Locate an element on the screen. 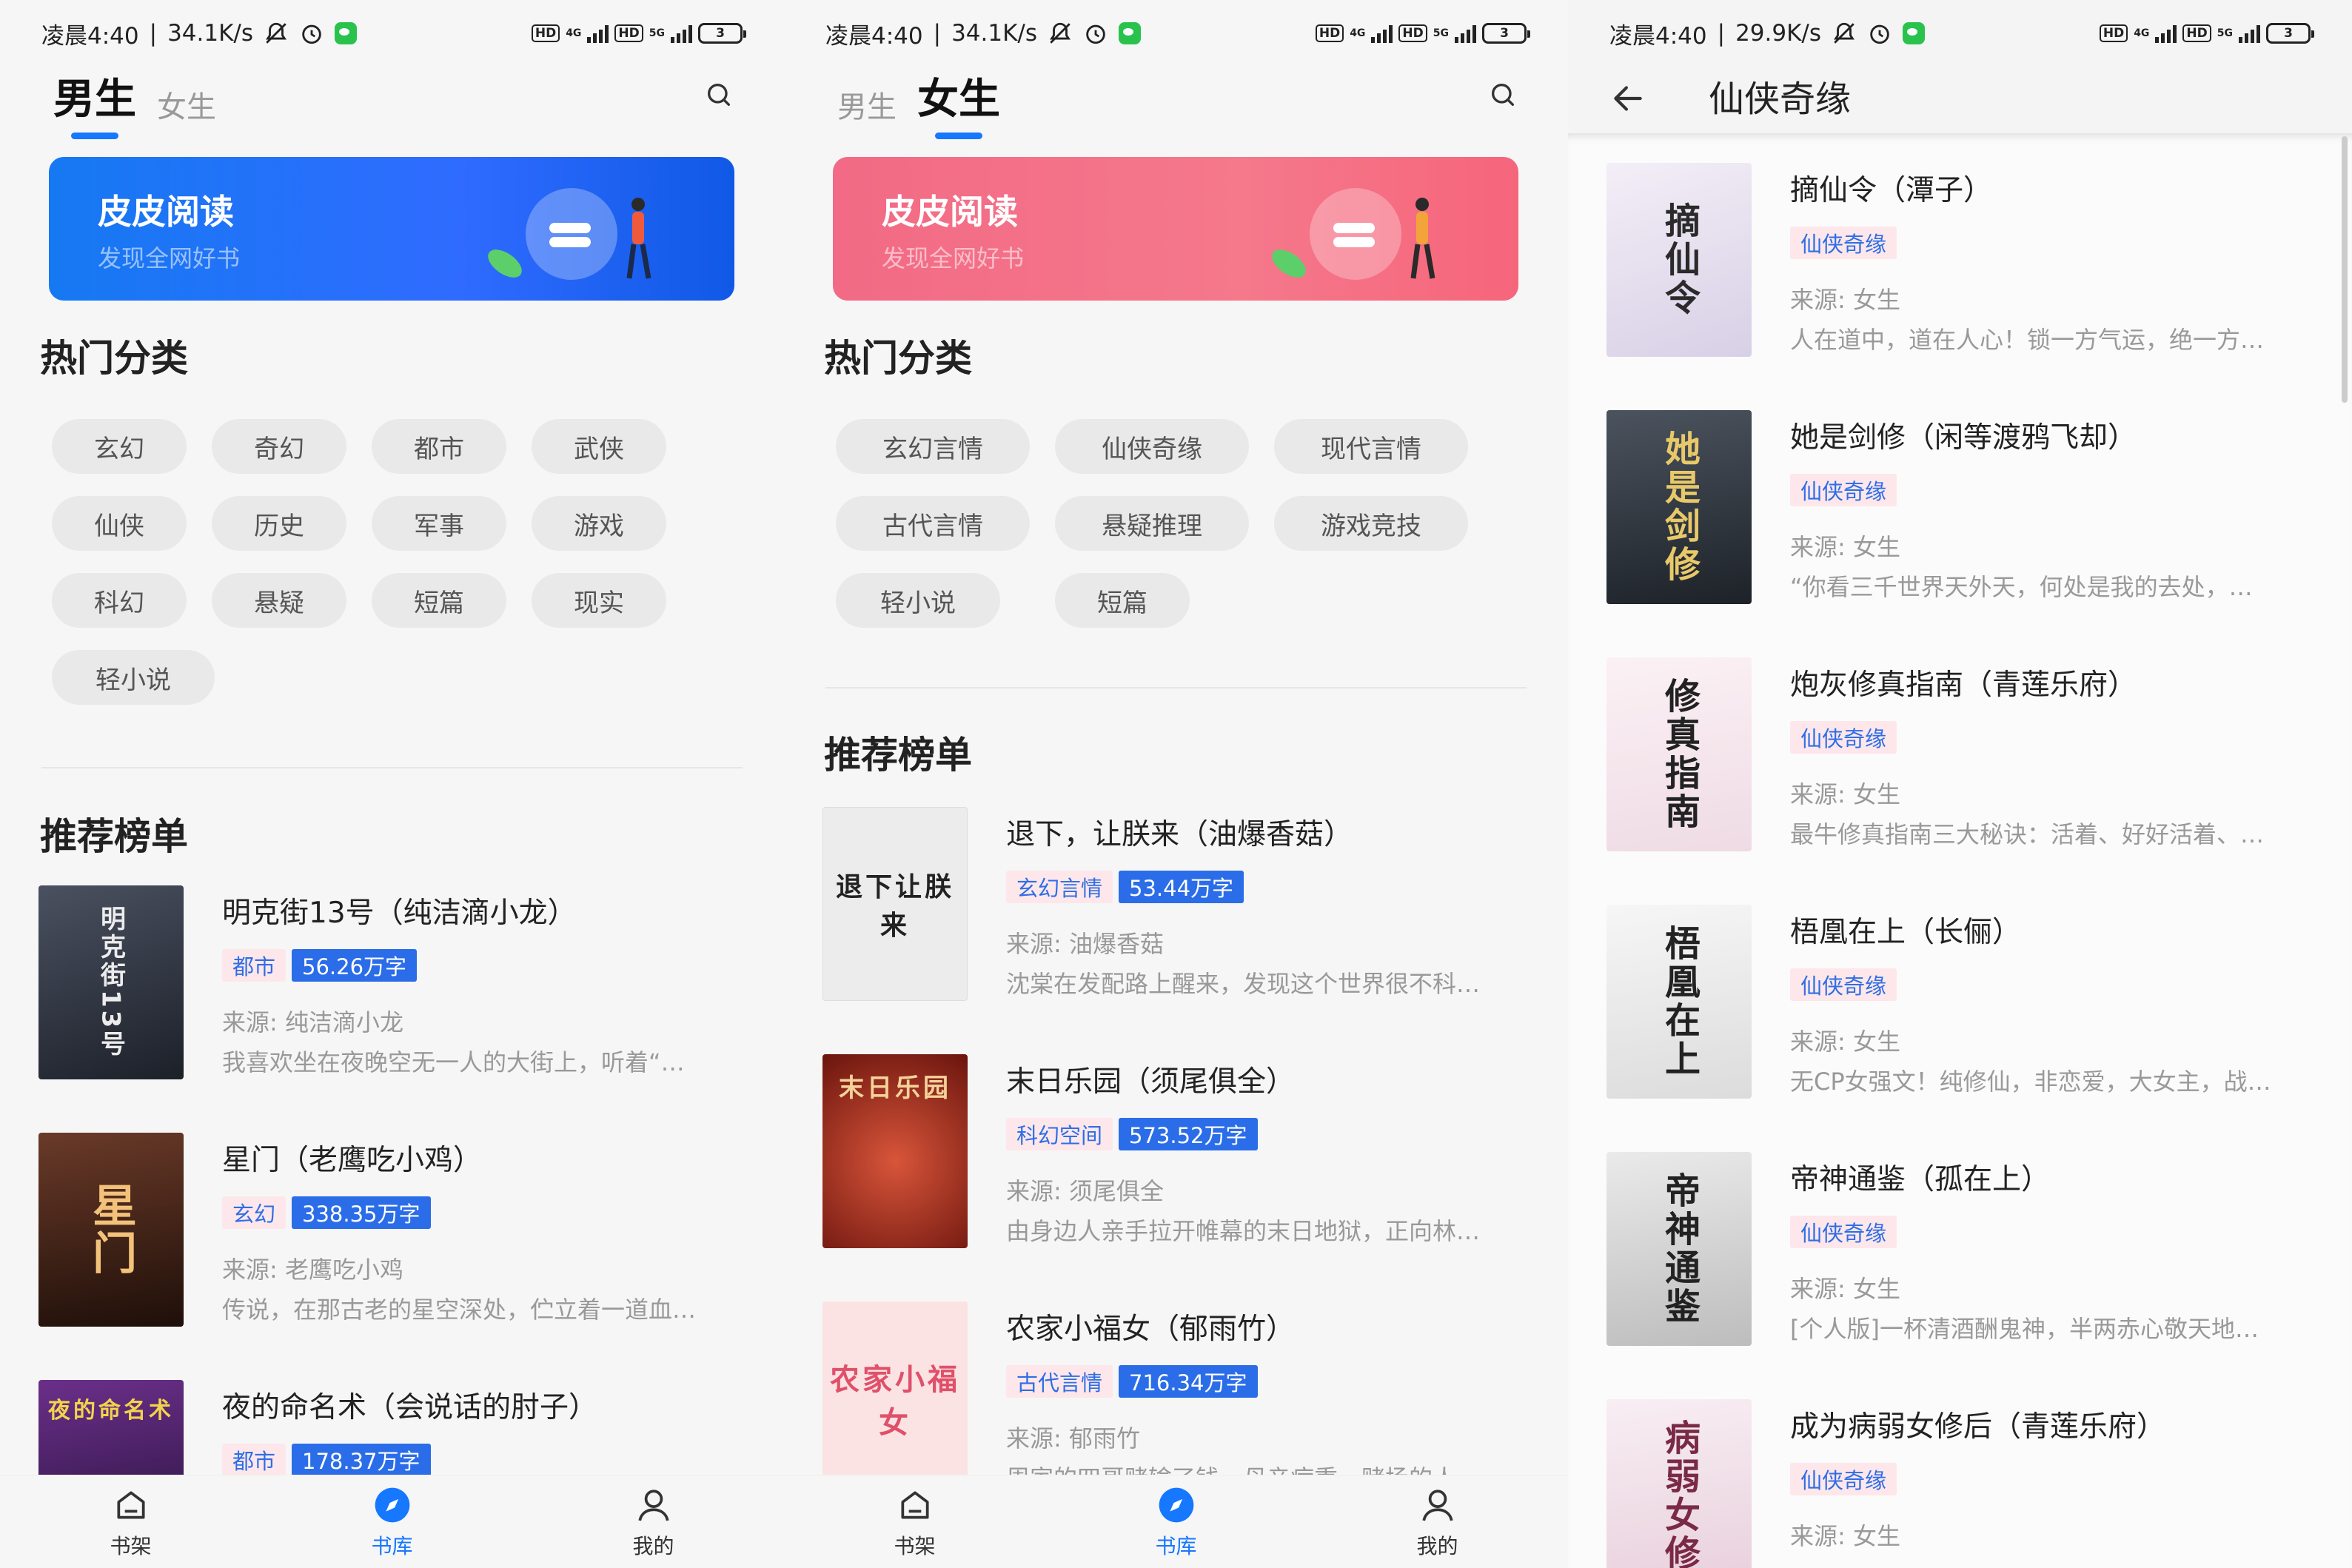 The height and width of the screenshot is (1568, 2352). user-icon is located at coordinates (653, 1505).